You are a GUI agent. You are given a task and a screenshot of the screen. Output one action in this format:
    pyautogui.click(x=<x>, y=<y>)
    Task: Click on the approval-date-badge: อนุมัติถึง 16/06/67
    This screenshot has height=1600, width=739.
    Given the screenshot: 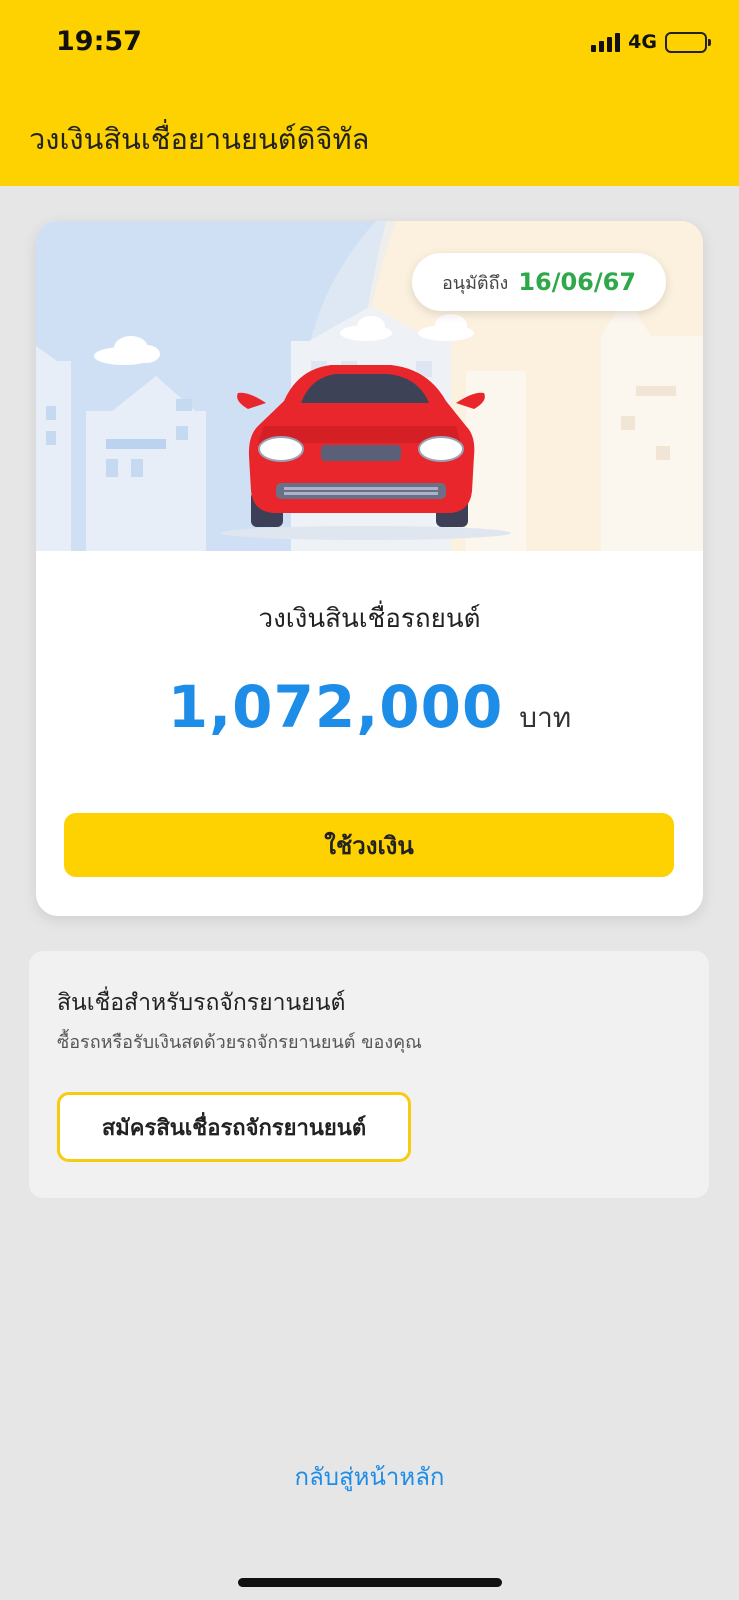 What is the action you would take?
    pyautogui.click(x=539, y=282)
    